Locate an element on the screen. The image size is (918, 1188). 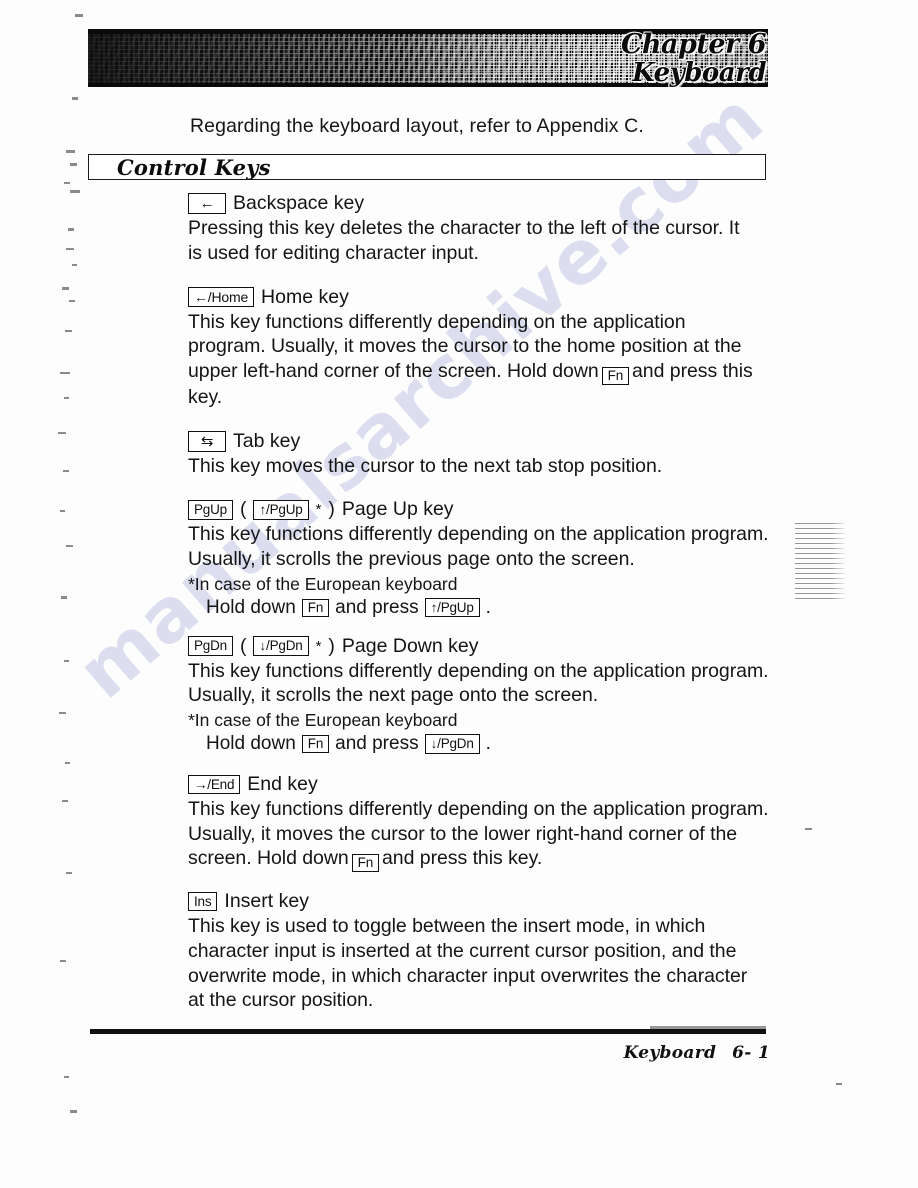
pgdn-keycap: PgDn is located at coordinates (210, 646).